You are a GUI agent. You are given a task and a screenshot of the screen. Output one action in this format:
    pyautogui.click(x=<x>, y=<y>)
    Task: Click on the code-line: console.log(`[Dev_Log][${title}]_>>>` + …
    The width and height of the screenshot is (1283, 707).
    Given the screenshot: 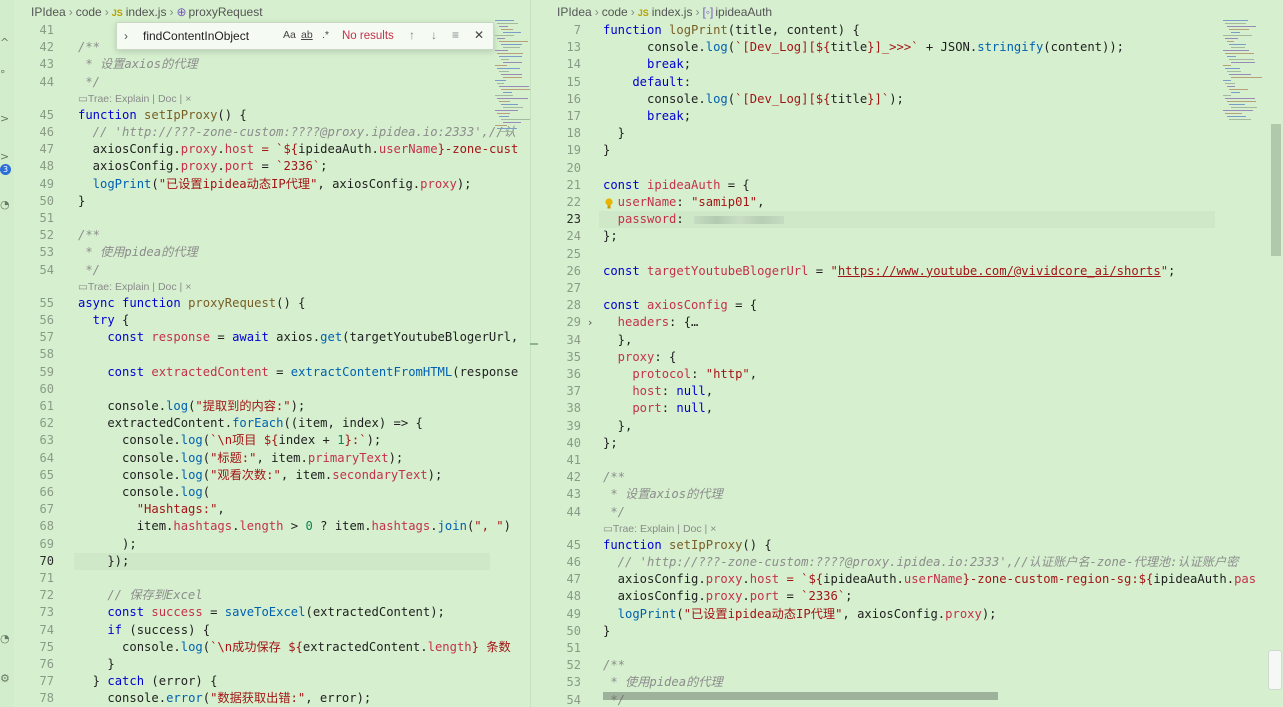 What is the action you would take?
    pyautogui.click(x=863, y=47)
    